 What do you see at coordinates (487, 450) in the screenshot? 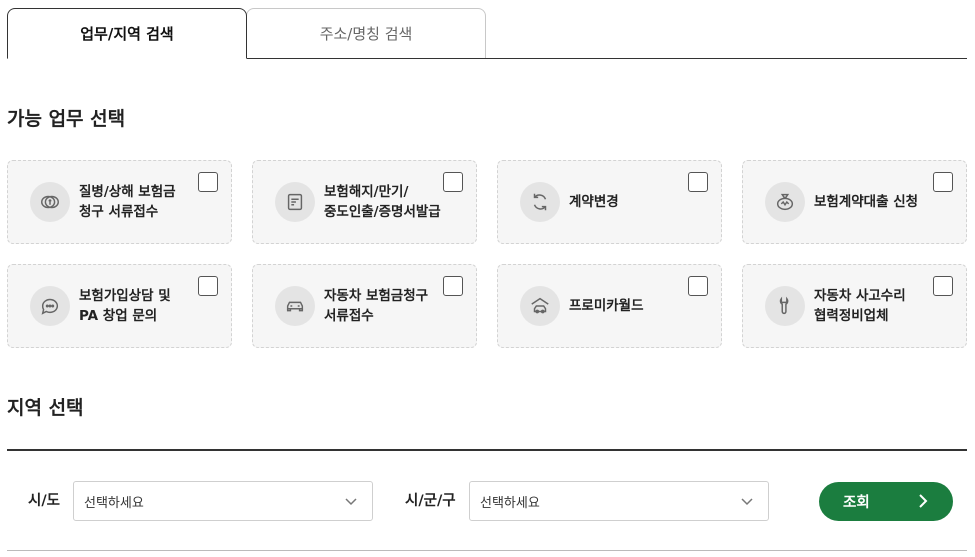
I see `region-divider-top` at bounding box center [487, 450].